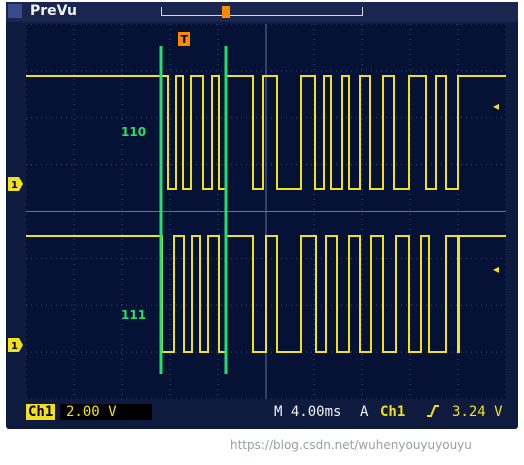 This screenshot has height=465, width=524. Describe the element at coordinates (262, 414) in the screenshot. I see `bottom-status-bar: Ch1 2.00 V M 4.00ms A Ch1 3.24 V` at that location.